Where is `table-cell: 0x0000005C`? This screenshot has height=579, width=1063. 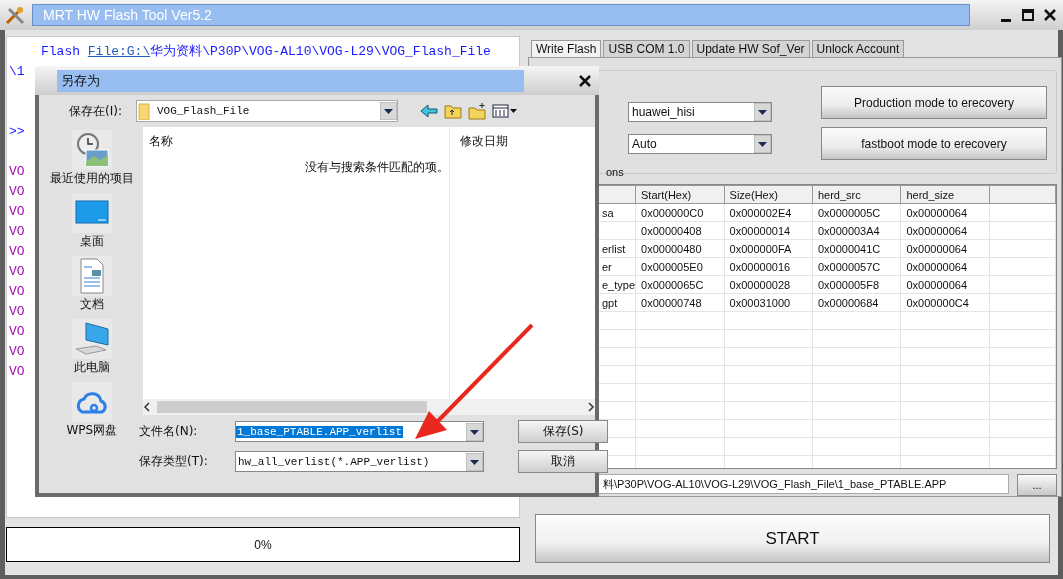 table-cell: 0x0000005C is located at coordinates (856, 212).